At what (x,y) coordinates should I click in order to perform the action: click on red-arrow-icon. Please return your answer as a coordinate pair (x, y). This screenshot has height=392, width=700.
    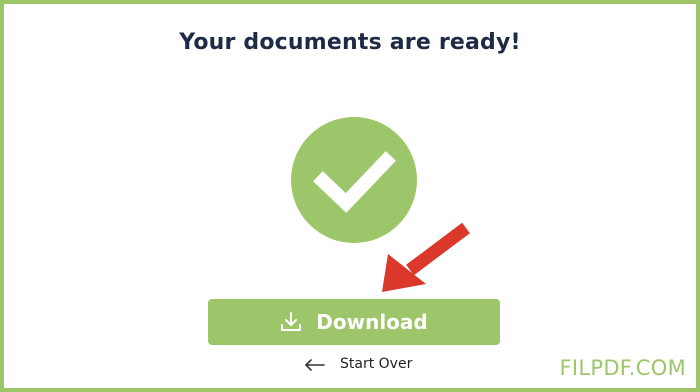
    Looking at the image, I should click on (429, 259).